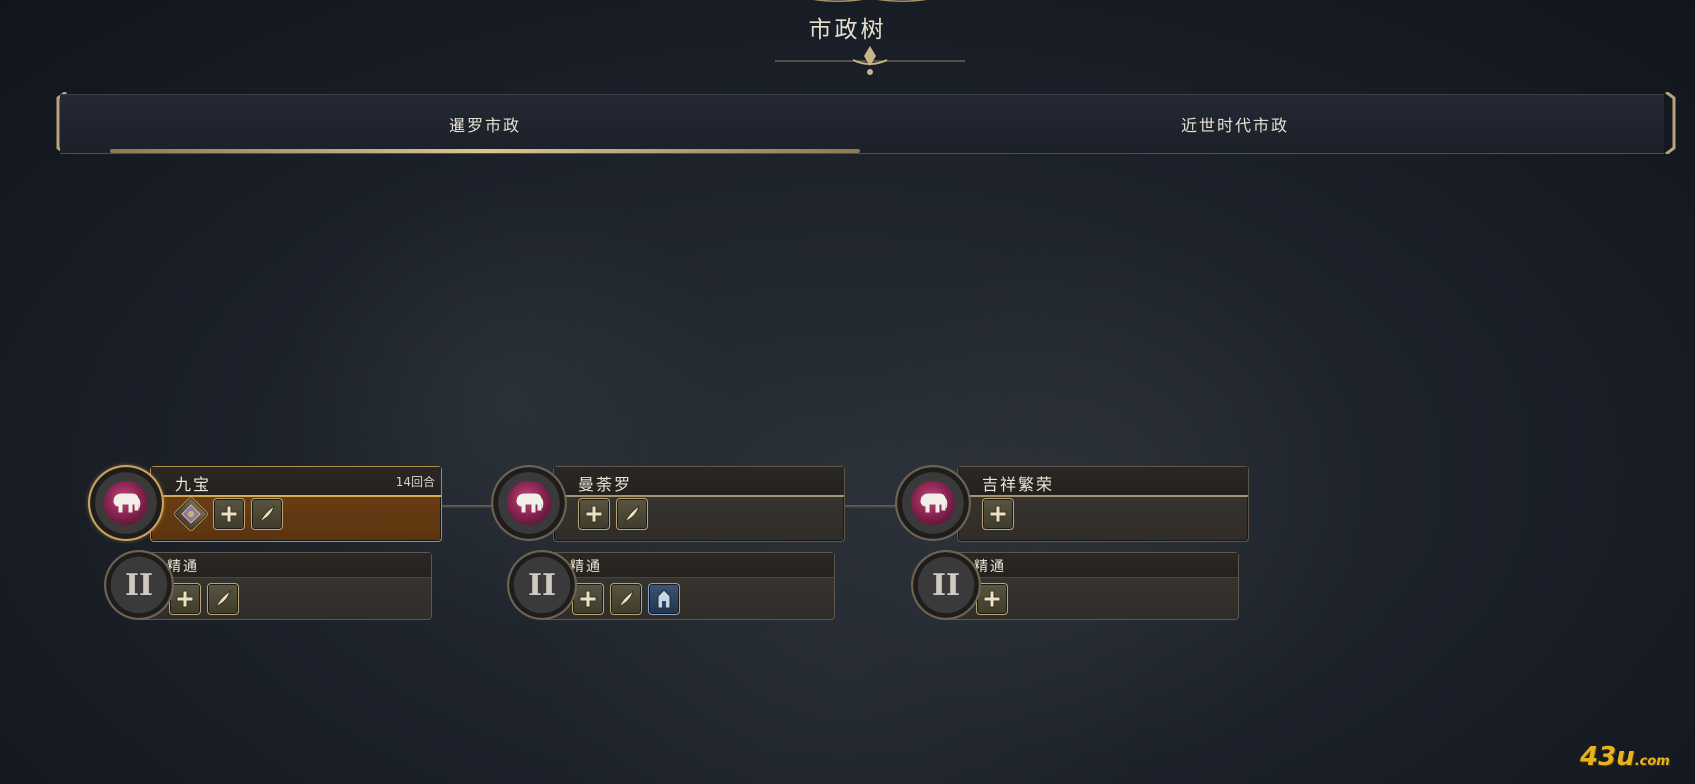  What do you see at coordinates (485, 151) in the screenshot?
I see `tab-selected-indicator` at bounding box center [485, 151].